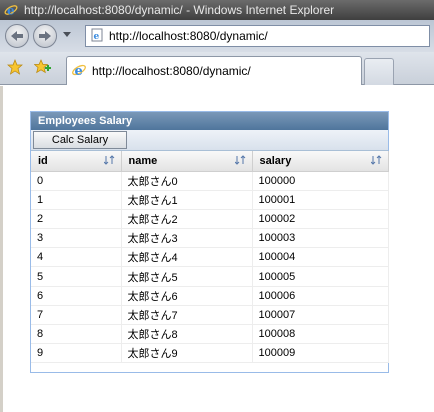 The height and width of the screenshot is (412, 434). What do you see at coordinates (320, 219) in the screenshot?
I see `cell-salary: 100002` at bounding box center [320, 219].